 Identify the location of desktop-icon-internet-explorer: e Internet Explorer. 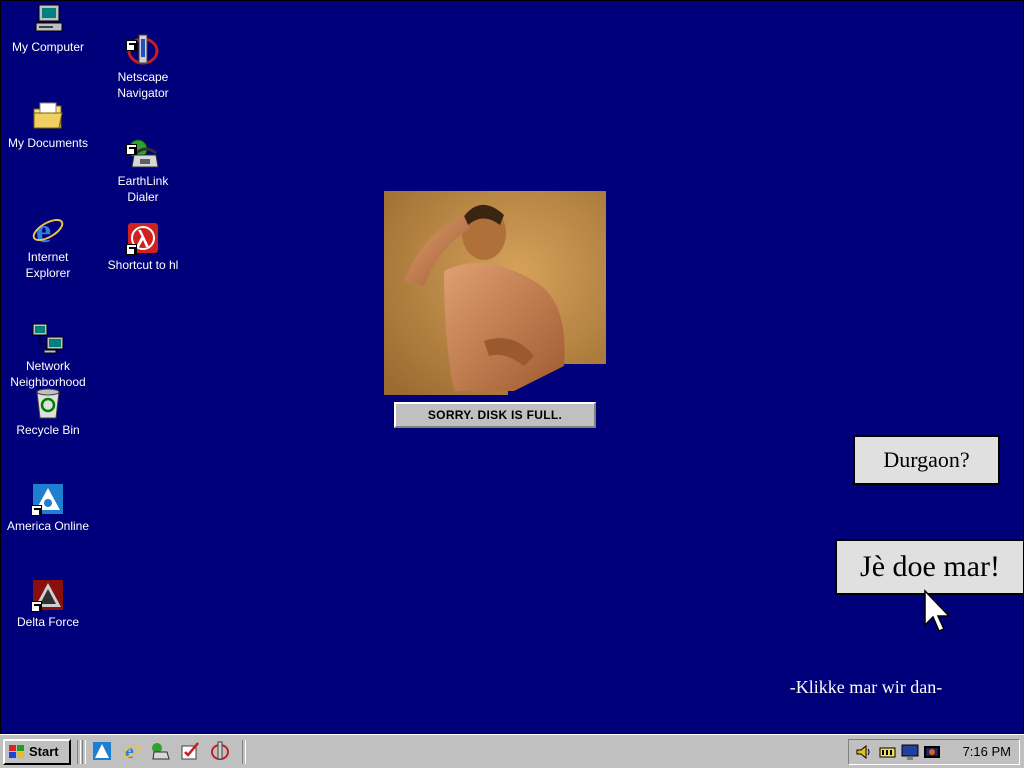
(48, 231).